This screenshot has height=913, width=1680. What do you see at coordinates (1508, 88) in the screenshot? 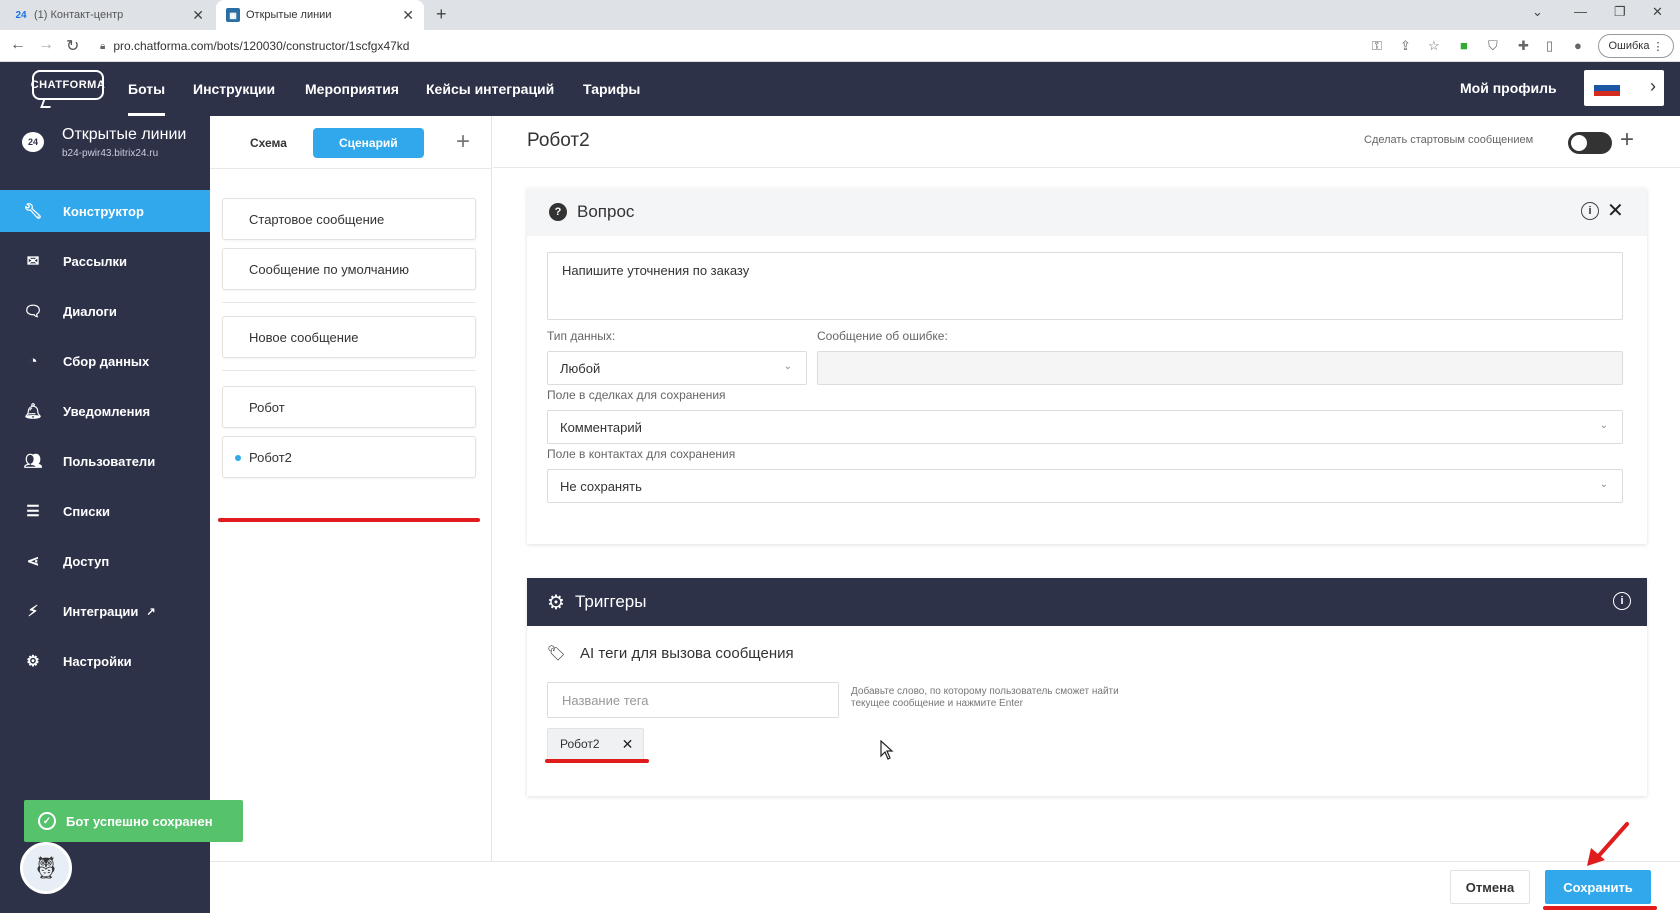
I see `my-profile-link: Мой профиль` at bounding box center [1508, 88].